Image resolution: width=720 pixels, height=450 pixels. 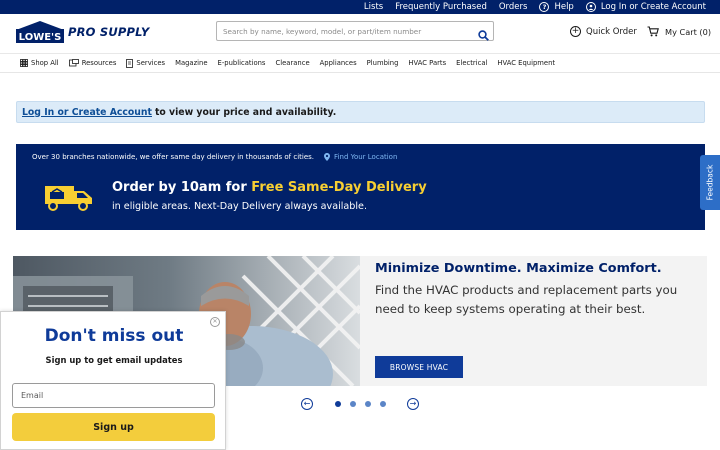 I want to click on services-icon, so click(x=130, y=63).